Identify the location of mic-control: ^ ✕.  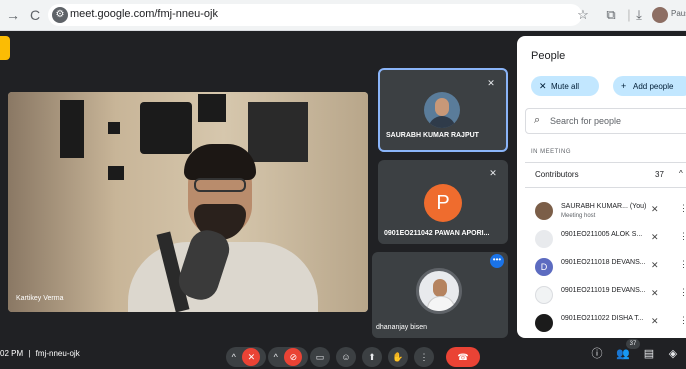
(246, 357).